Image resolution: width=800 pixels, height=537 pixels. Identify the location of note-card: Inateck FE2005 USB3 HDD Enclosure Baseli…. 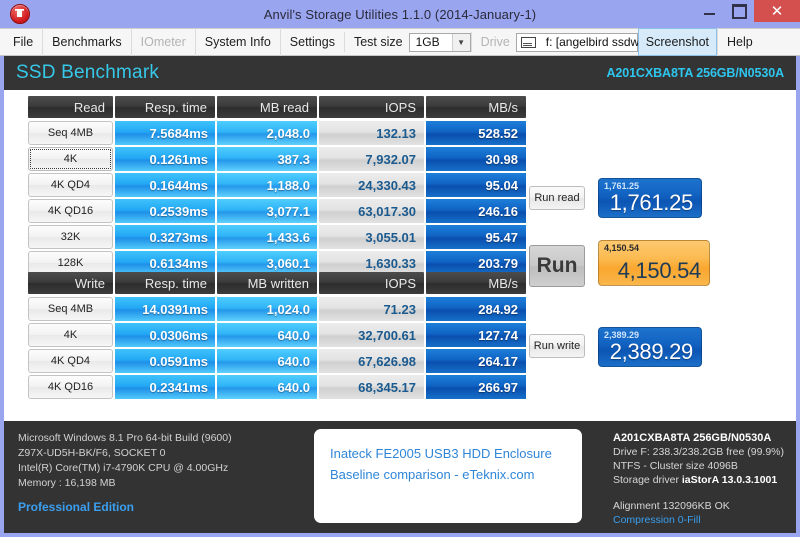
(448, 476).